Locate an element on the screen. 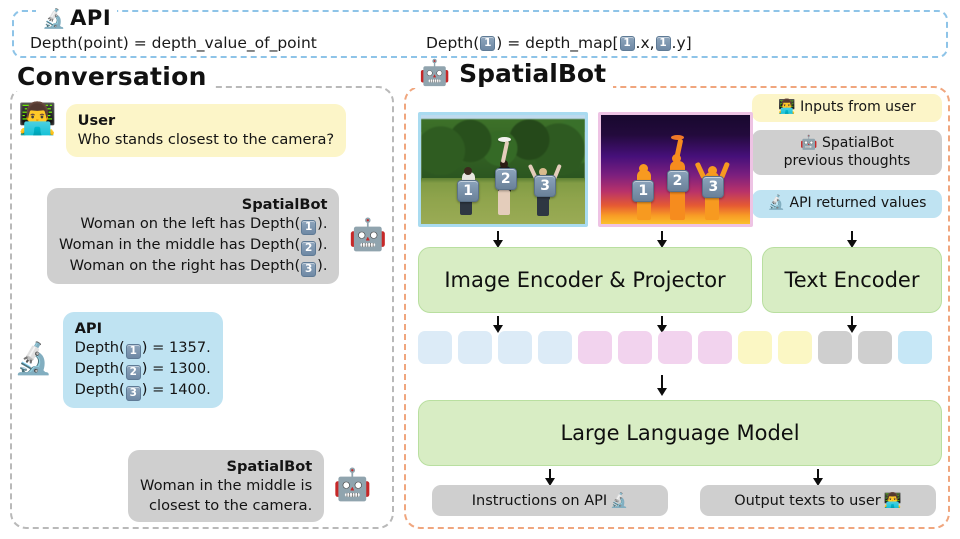  depth-person-3-head is located at coordinates (712, 171).